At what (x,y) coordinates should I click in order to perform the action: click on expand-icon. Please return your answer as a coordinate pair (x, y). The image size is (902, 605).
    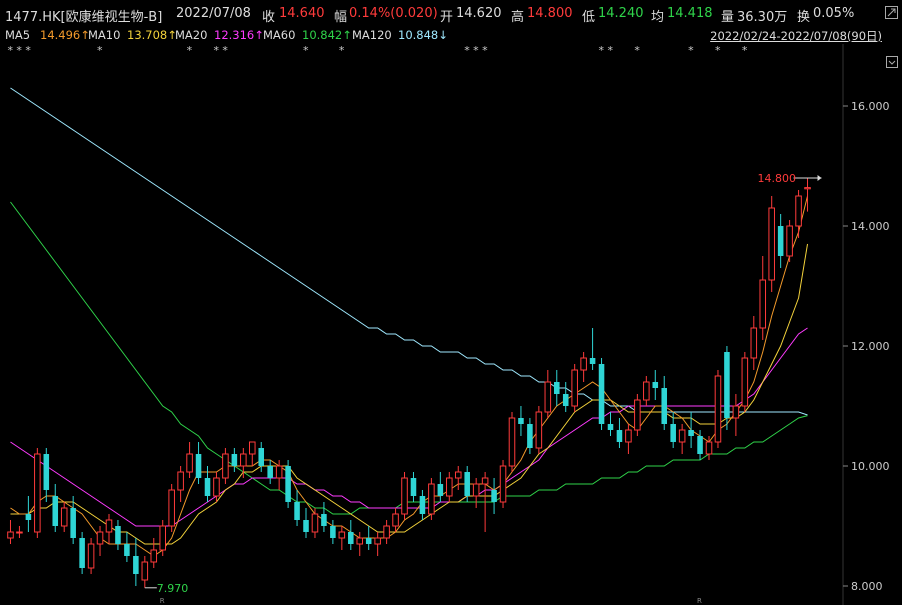
    Looking at the image, I should click on (891, 12).